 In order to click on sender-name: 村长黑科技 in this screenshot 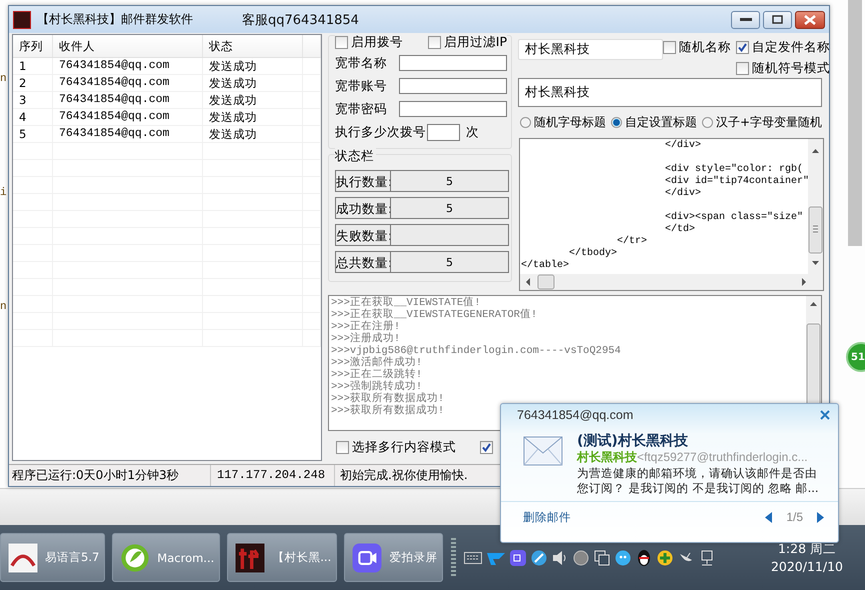, I will do `click(607, 457)`.